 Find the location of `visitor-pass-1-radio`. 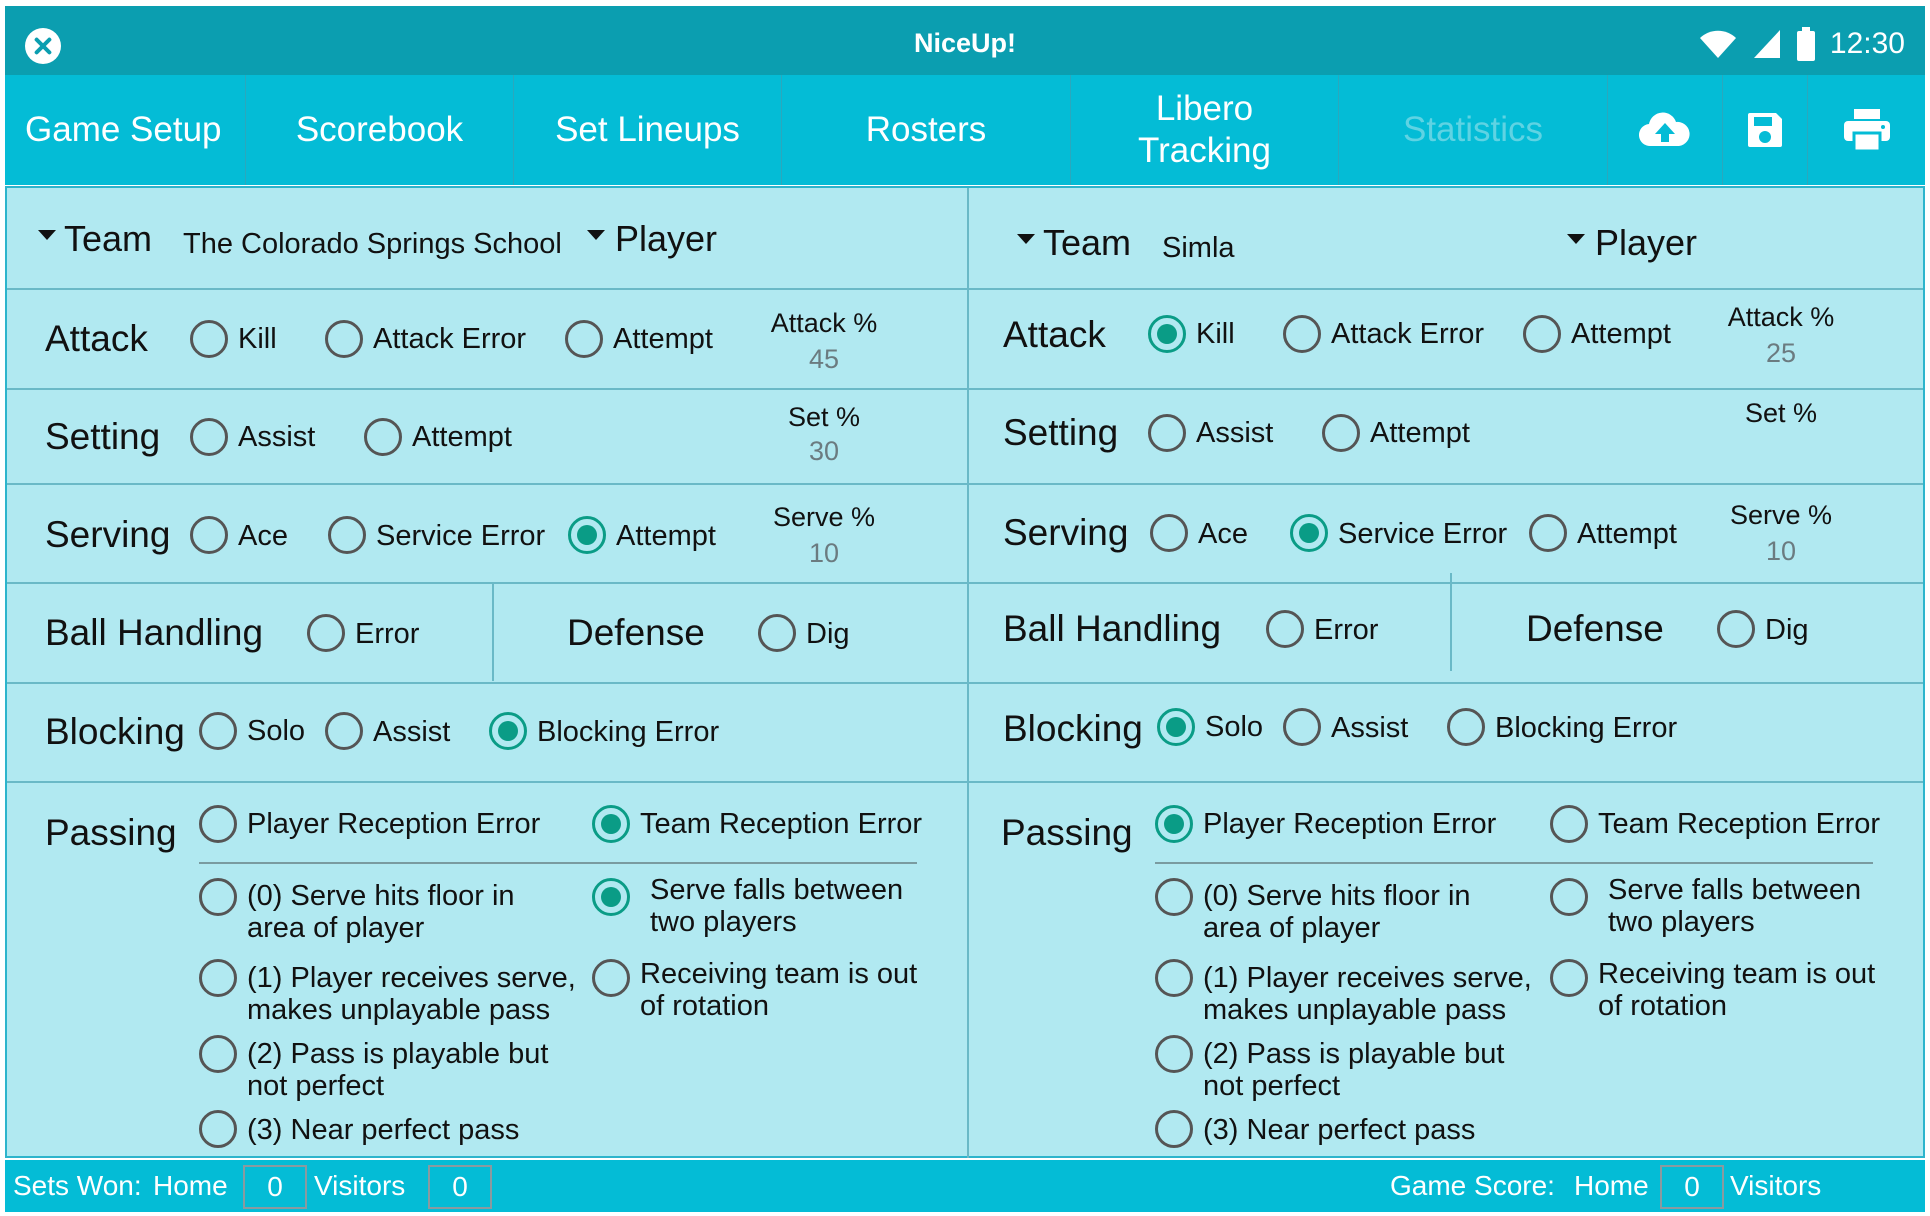

visitor-pass-1-radio is located at coordinates (1174, 978).